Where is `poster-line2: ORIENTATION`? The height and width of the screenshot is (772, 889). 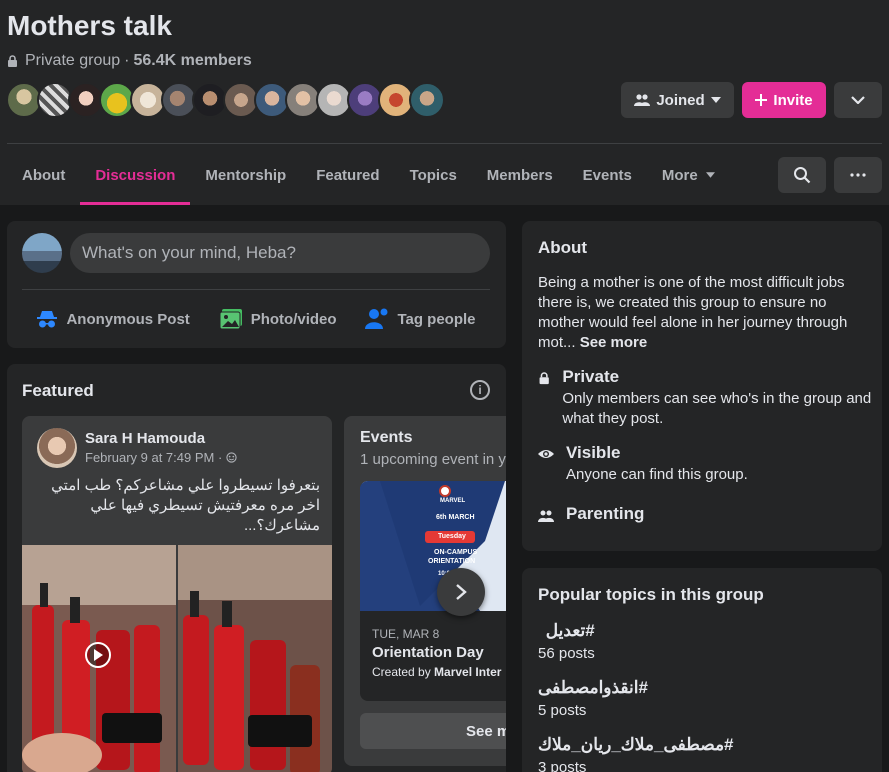
poster-line2: ORIENTATION is located at coordinates (452, 561).